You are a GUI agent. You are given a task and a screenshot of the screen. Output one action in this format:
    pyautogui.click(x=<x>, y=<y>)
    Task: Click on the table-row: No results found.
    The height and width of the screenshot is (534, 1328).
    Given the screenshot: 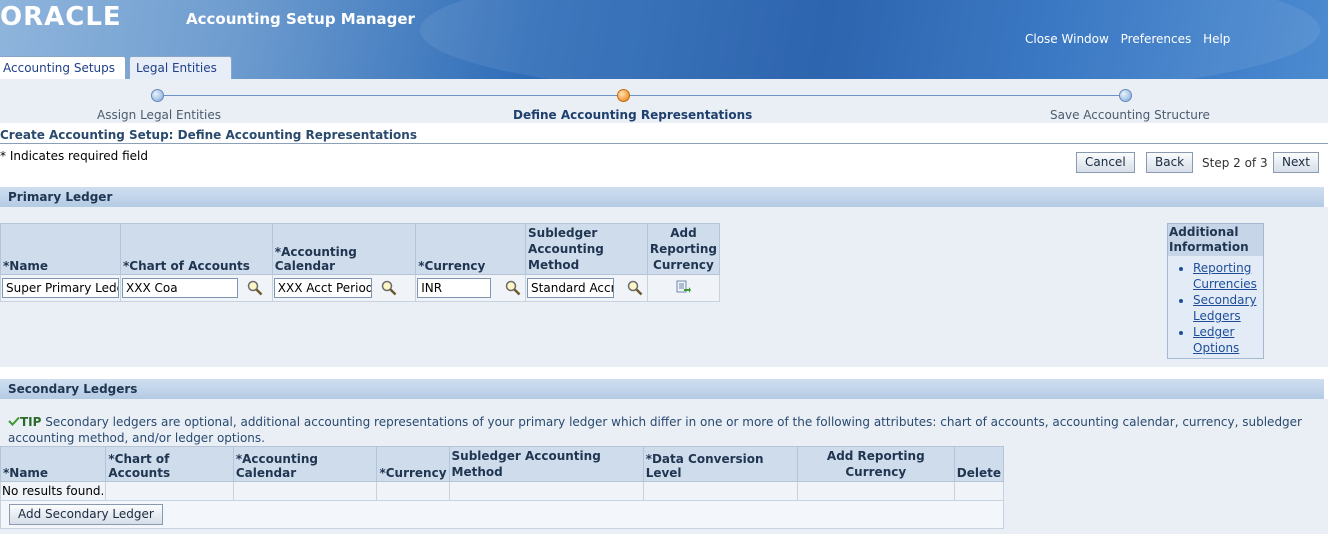 What is the action you would take?
    pyautogui.click(x=502, y=491)
    